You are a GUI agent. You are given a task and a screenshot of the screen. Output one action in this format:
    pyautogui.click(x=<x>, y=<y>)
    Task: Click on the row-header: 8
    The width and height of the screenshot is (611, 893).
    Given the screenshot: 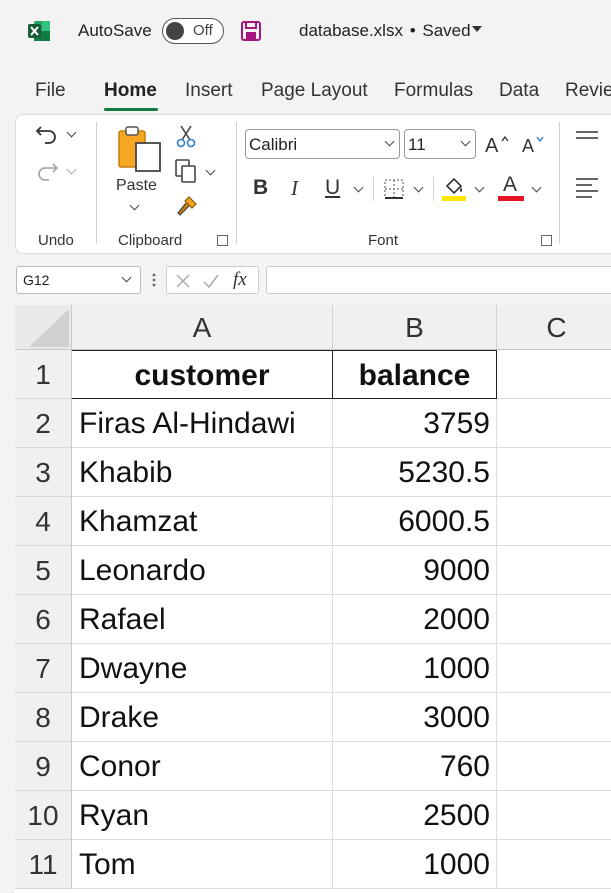 What is the action you would take?
    pyautogui.click(x=43, y=717)
    